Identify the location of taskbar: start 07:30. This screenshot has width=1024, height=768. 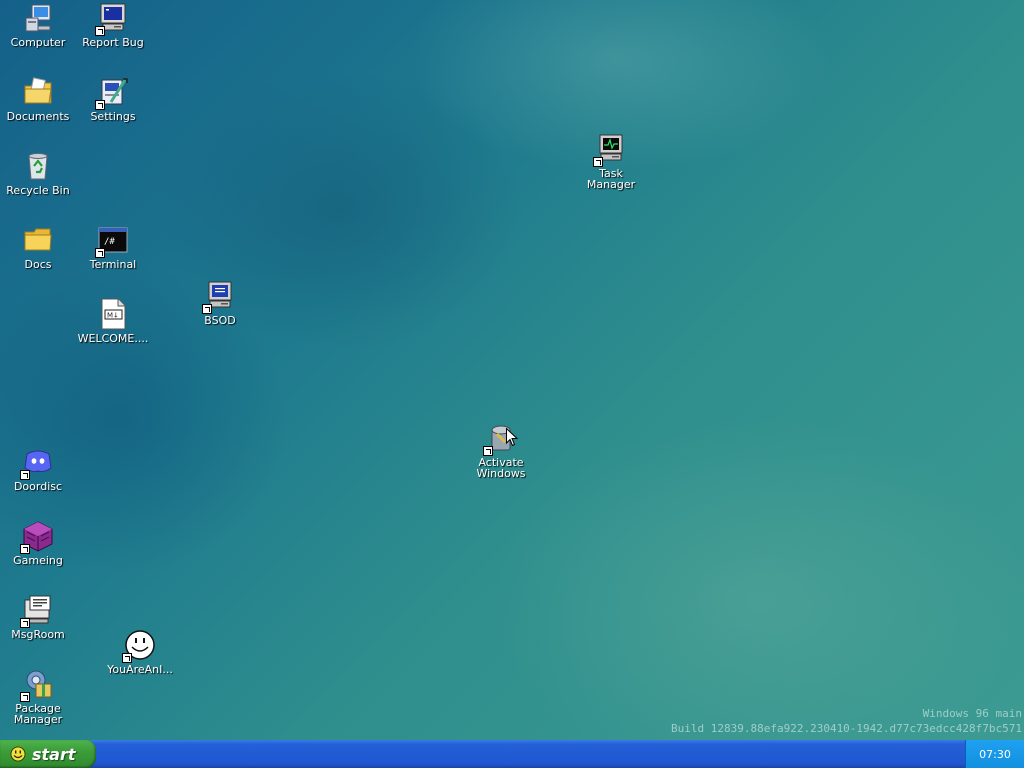
(512, 754).